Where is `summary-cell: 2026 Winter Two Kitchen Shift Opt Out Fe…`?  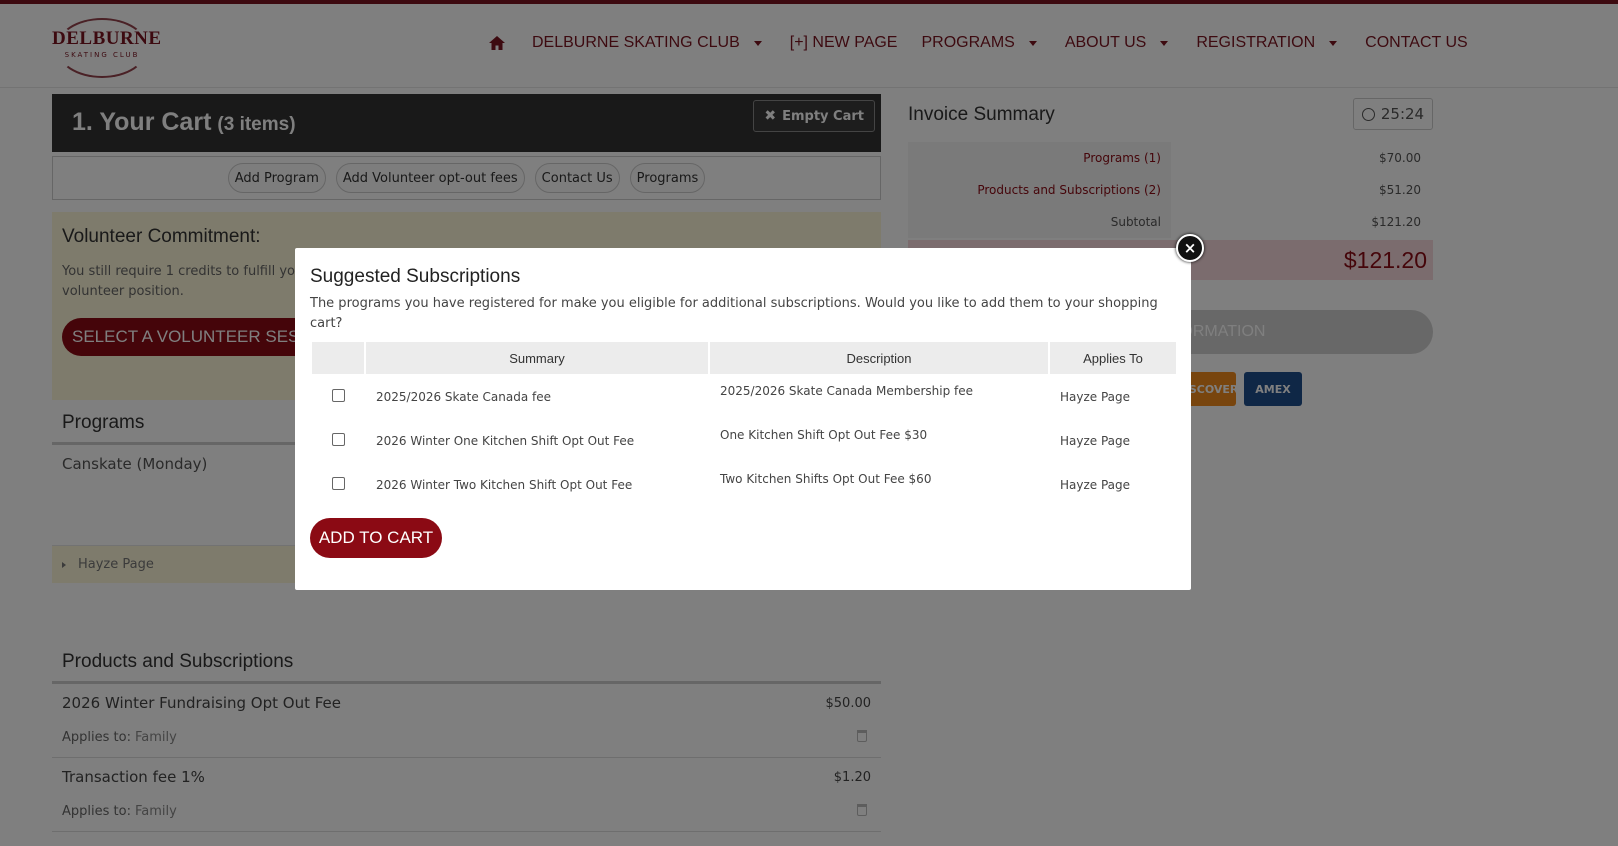 summary-cell: 2026 Winter Two Kitchen Shift Opt Out Fe… is located at coordinates (504, 485).